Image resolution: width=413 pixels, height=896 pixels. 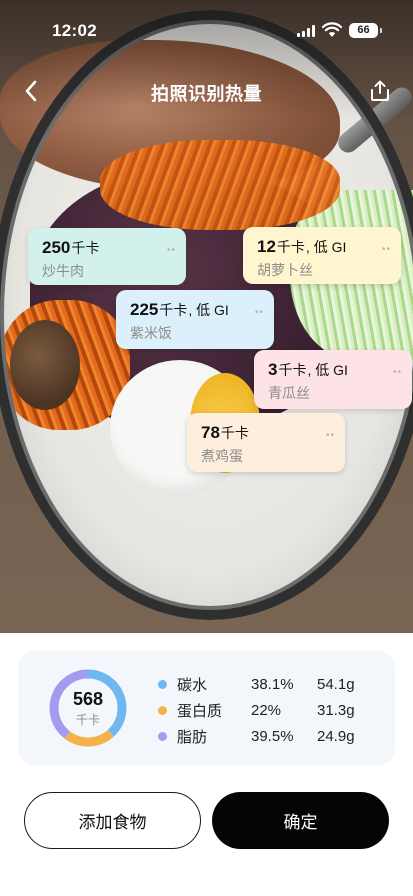 What do you see at coordinates (308, 369) in the screenshot?
I see `food-tag-calories: 3 千卡, 低 GI` at bounding box center [308, 369].